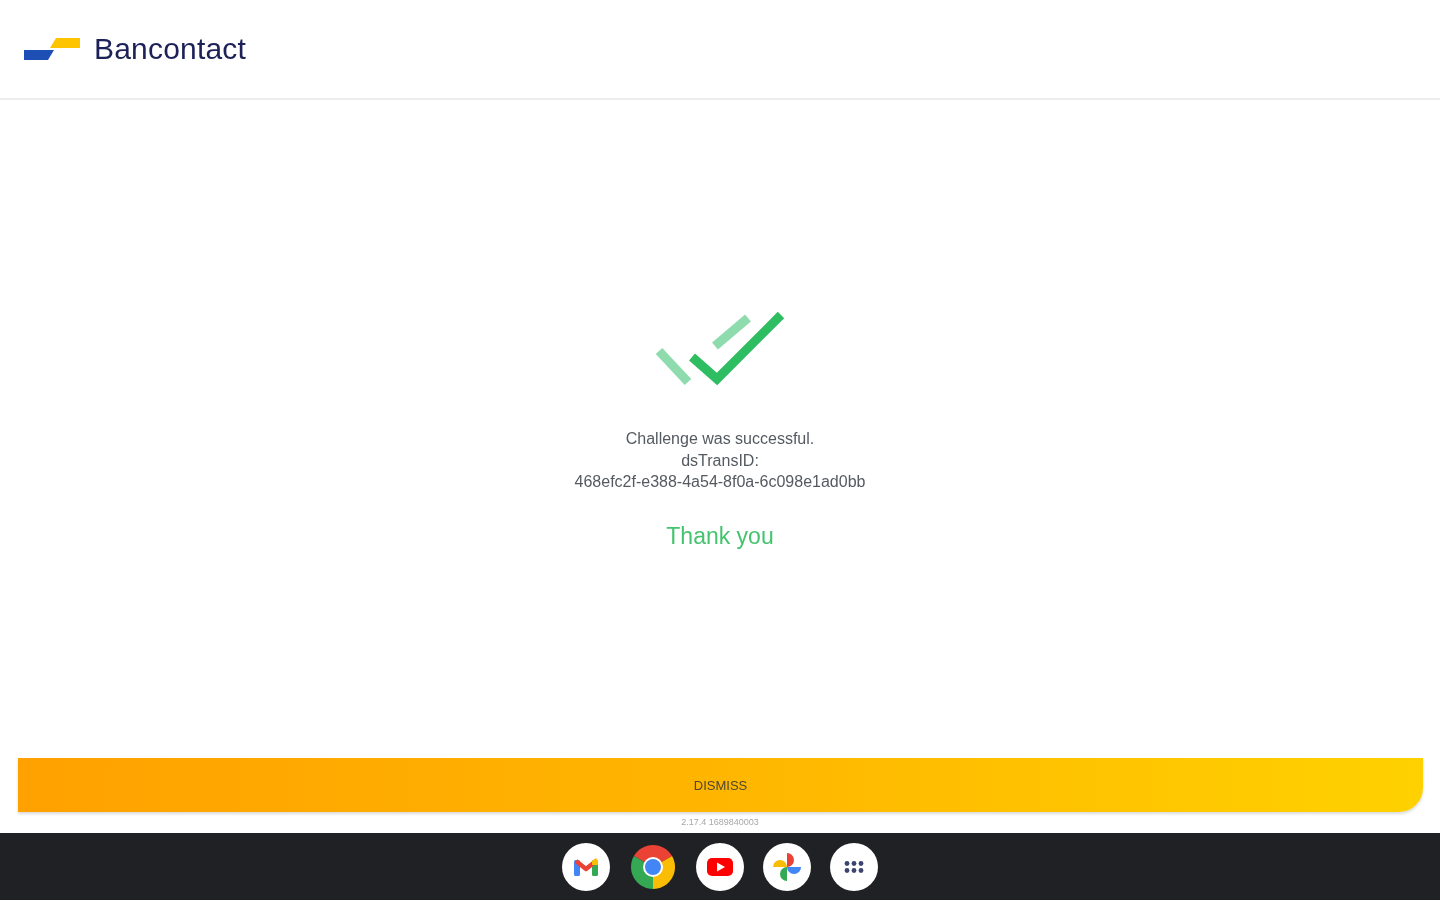  Describe the element at coordinates (720, 822) in the screenshot. I see `version-text: 2.17.4 1689840003` at that location.